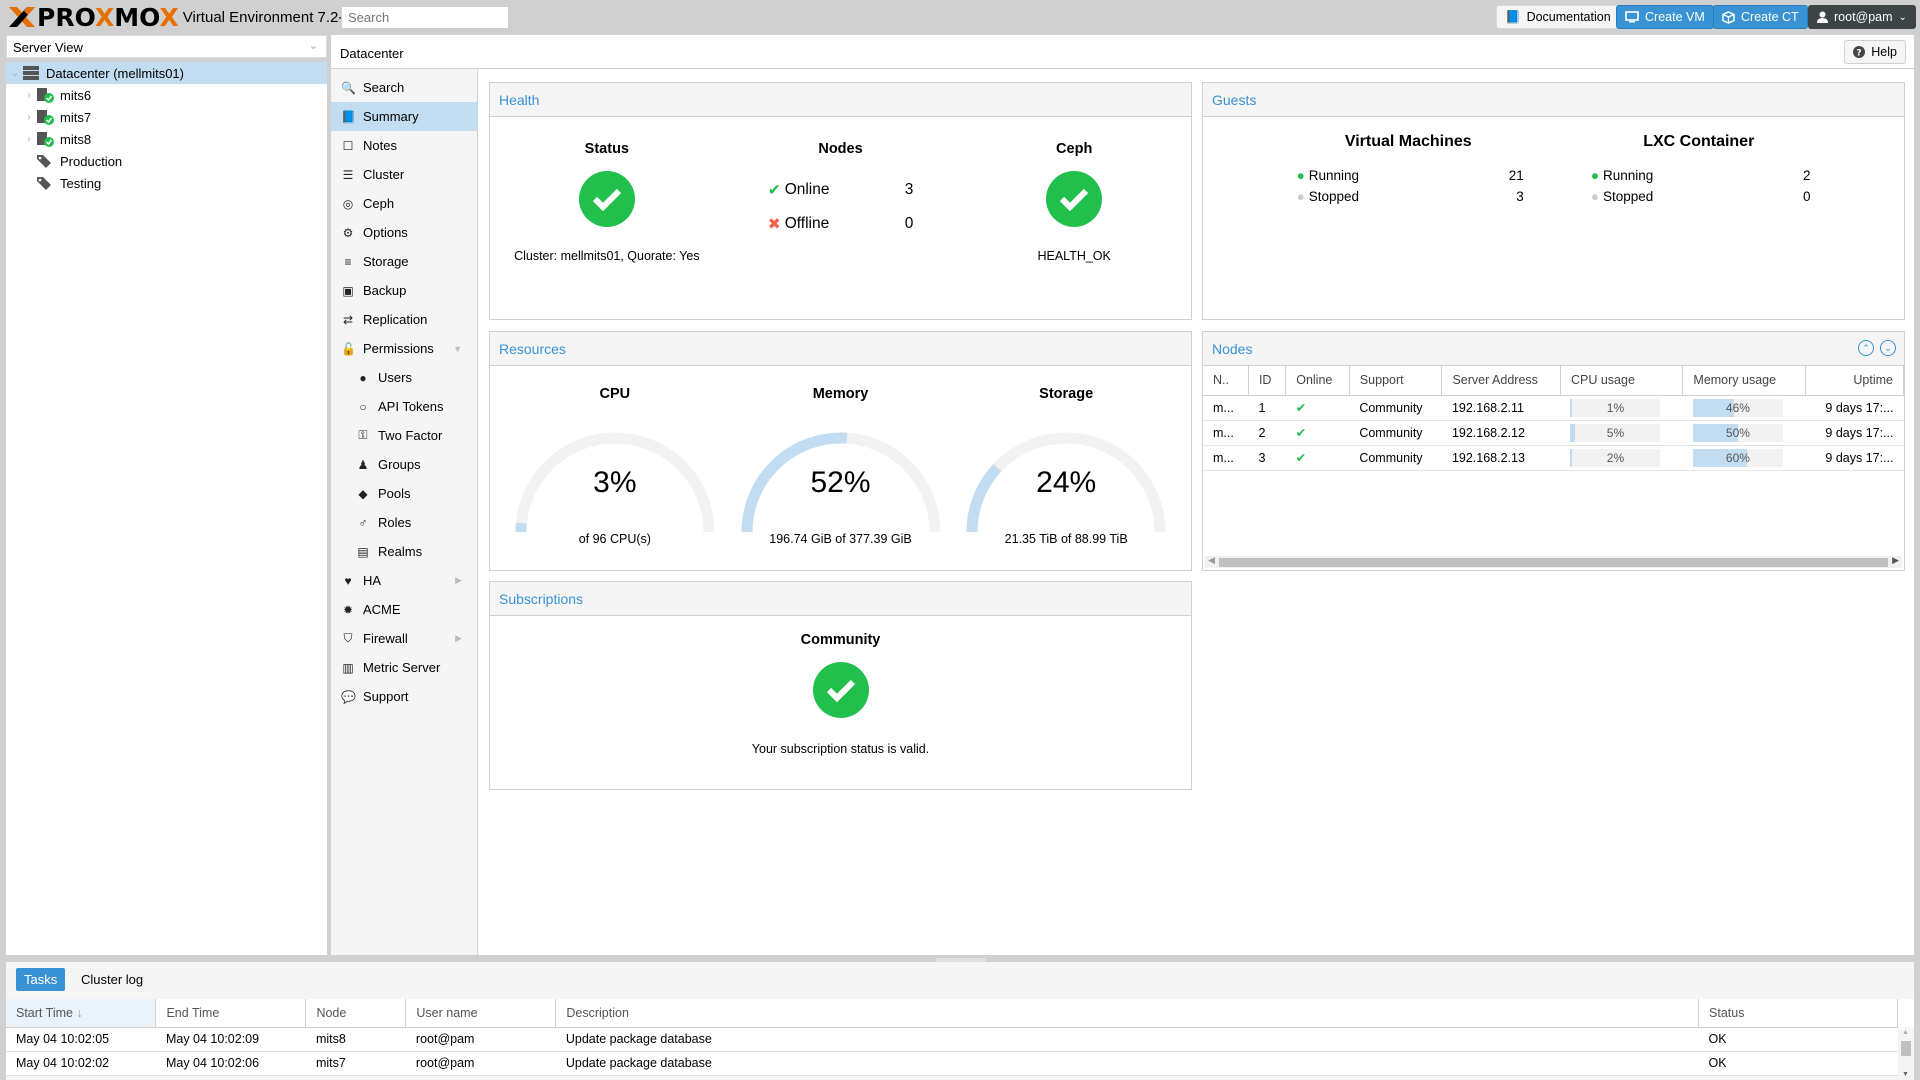 The image size is (1920, 1080). I want to click on panel-title: Resources, so click(840, 349).